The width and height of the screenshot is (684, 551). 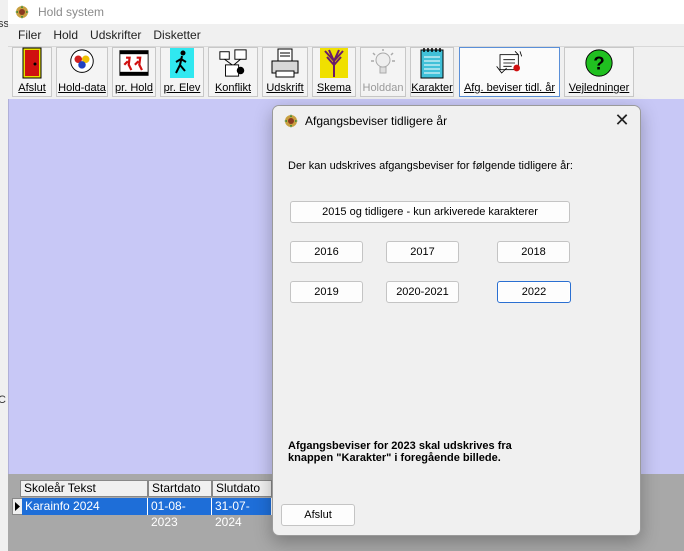 What do you see at coordinates (334, 63) in the screenshot?
I see `schedule-icon` at bounding box center [334, 63].